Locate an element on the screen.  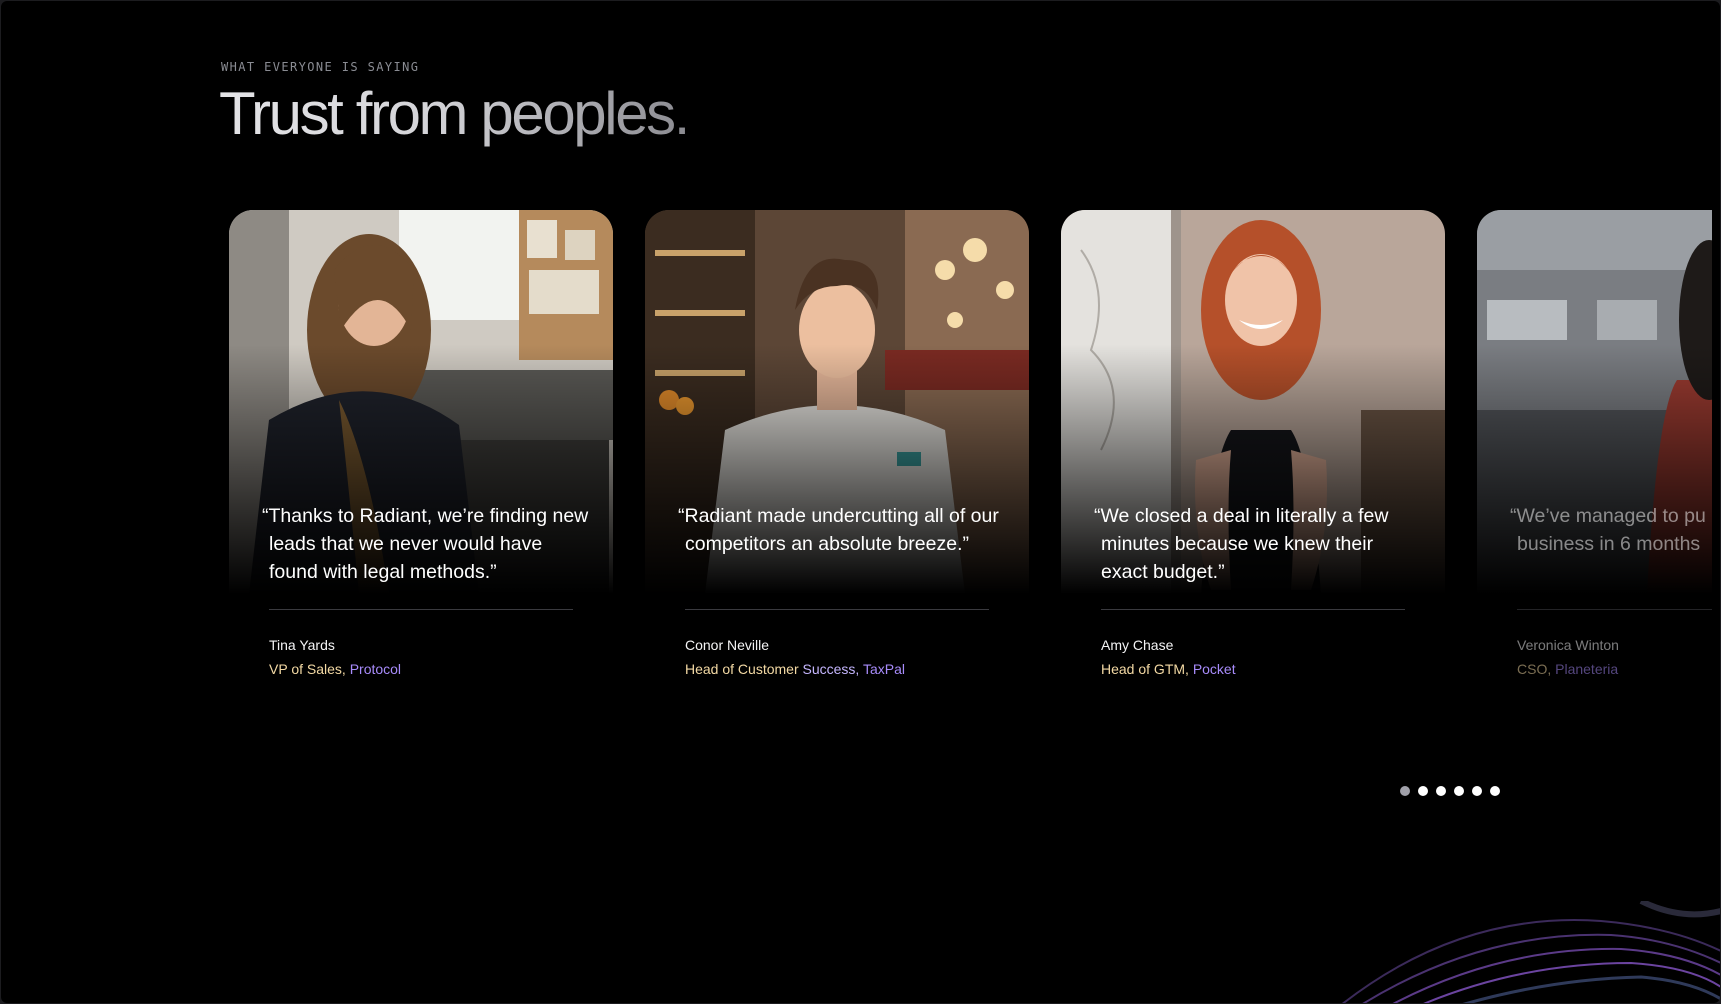
company-name: Pocket is located at coordinates (1214, 669).